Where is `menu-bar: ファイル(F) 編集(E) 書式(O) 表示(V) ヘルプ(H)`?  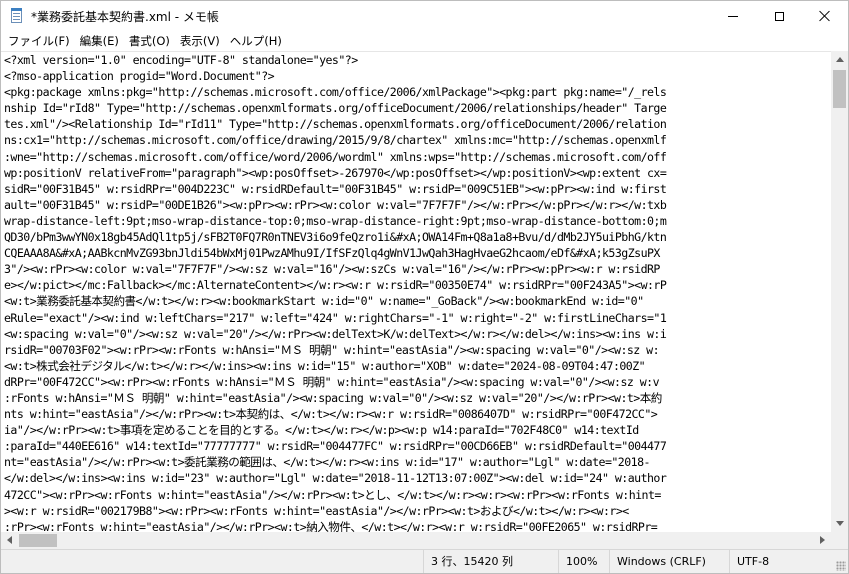 menu-bar: ファイル(F) 編集(E) 書式(O) 表示(V) ヘルプ(H) is located at coordinates (424, 41).